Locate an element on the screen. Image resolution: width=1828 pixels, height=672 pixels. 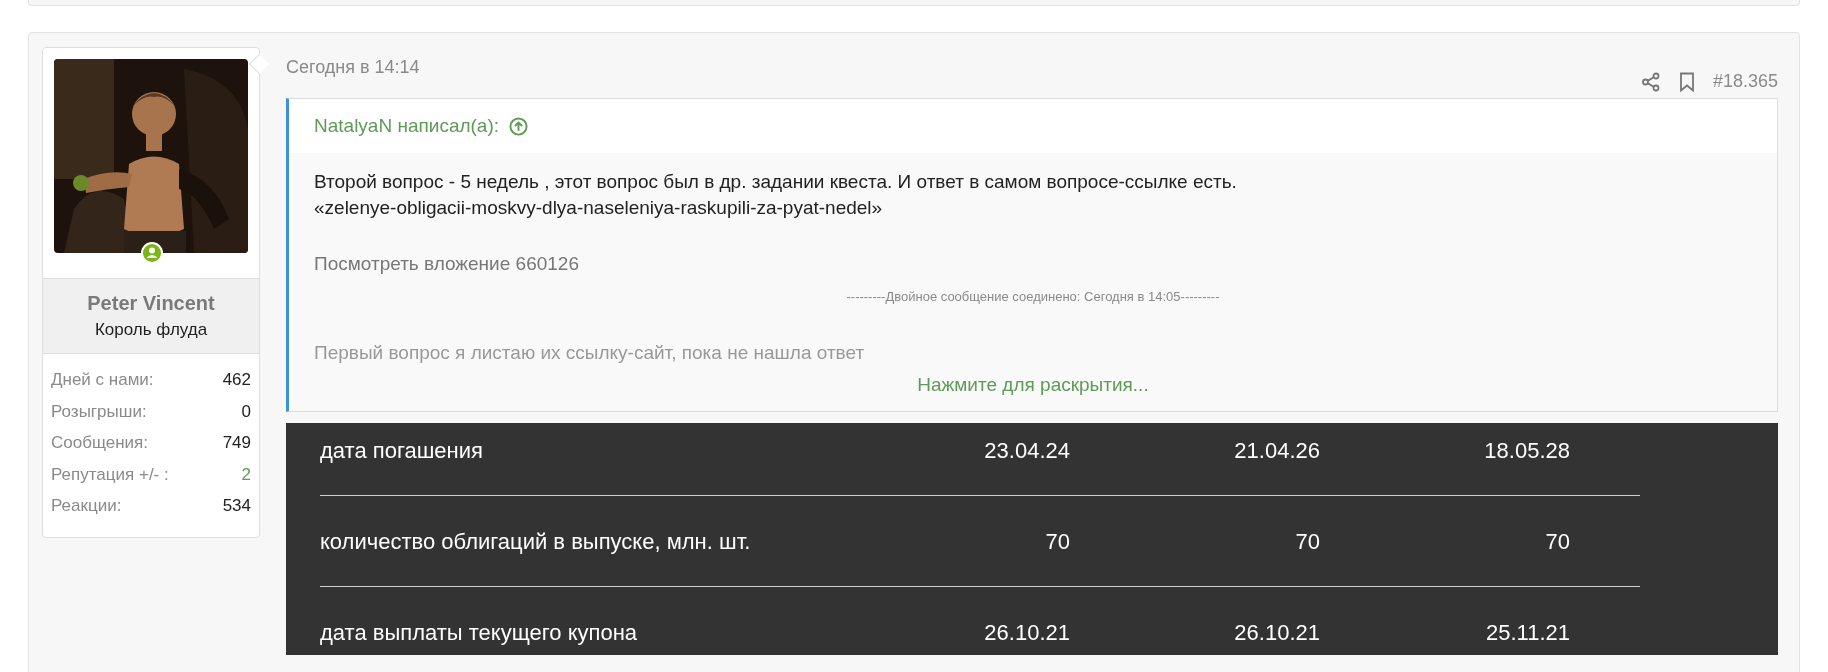
merged-notice: ---------Двойное сообщение соединено: Сегодня в 14:05--------- is located at coordinates (1033, 297).